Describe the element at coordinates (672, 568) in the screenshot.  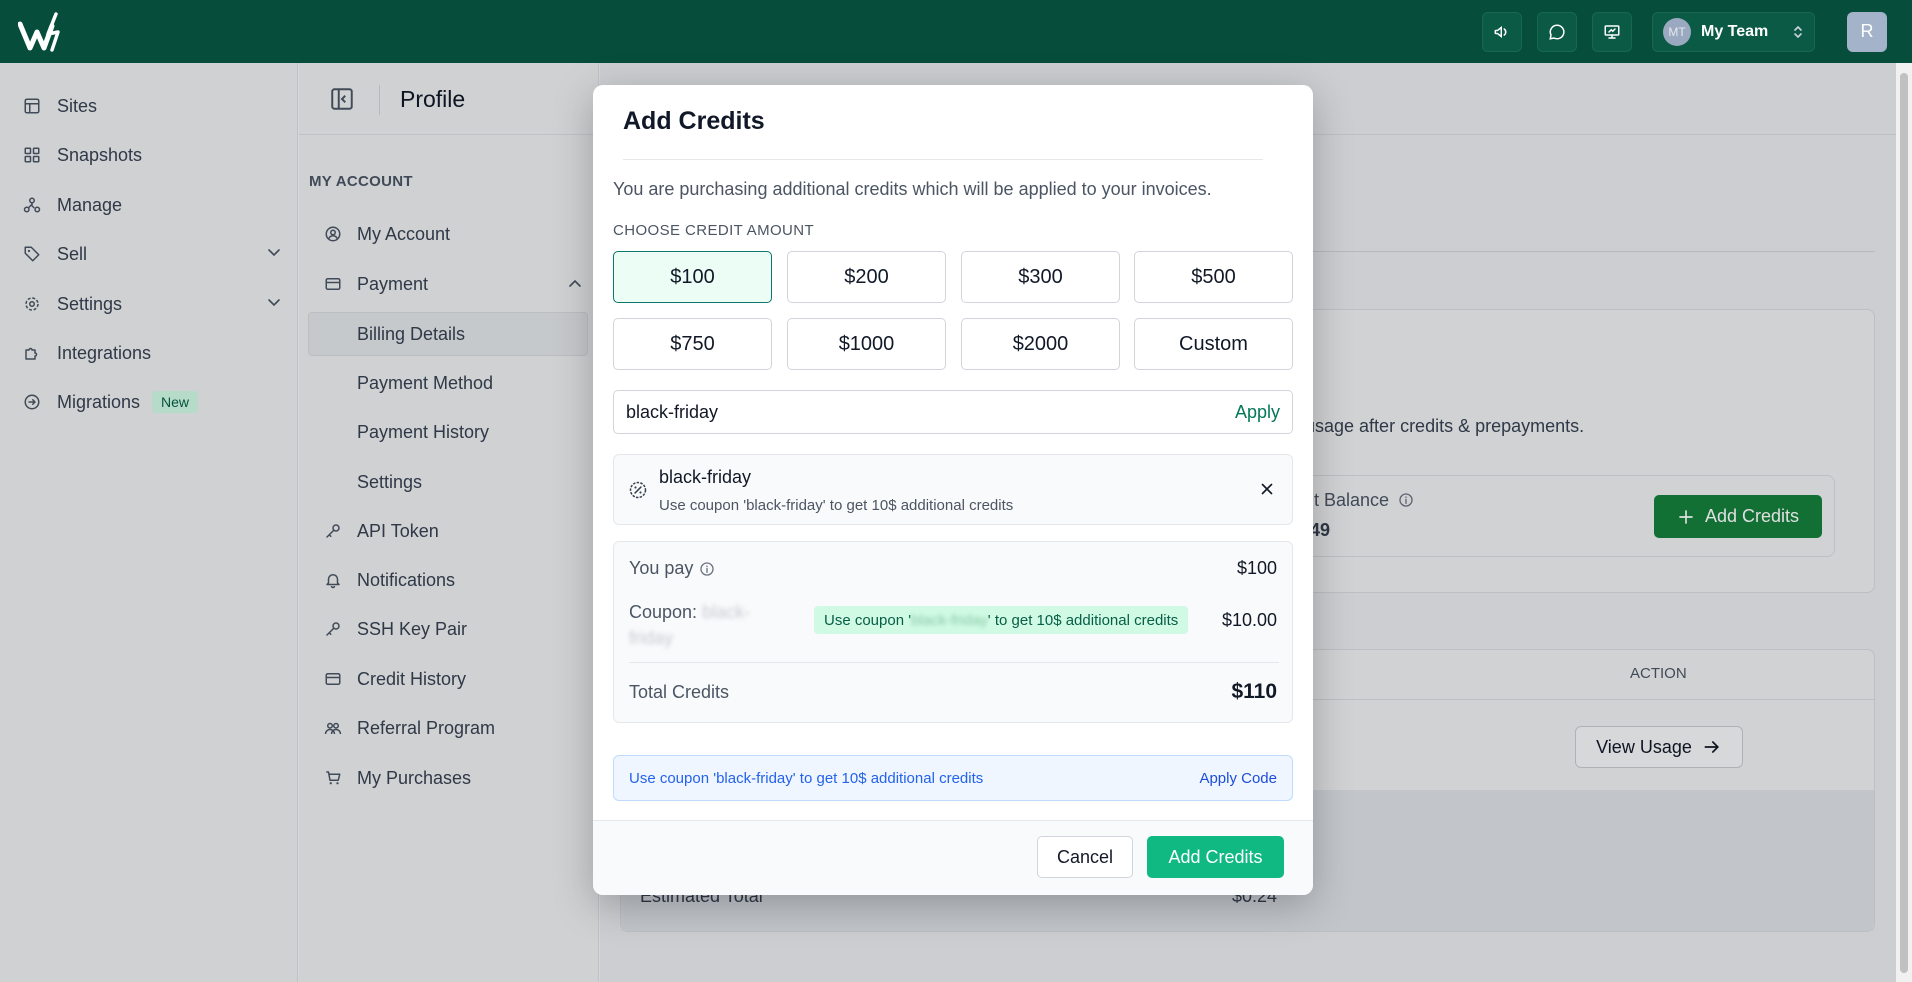
I see `you-pay-label: You pay` at that location.